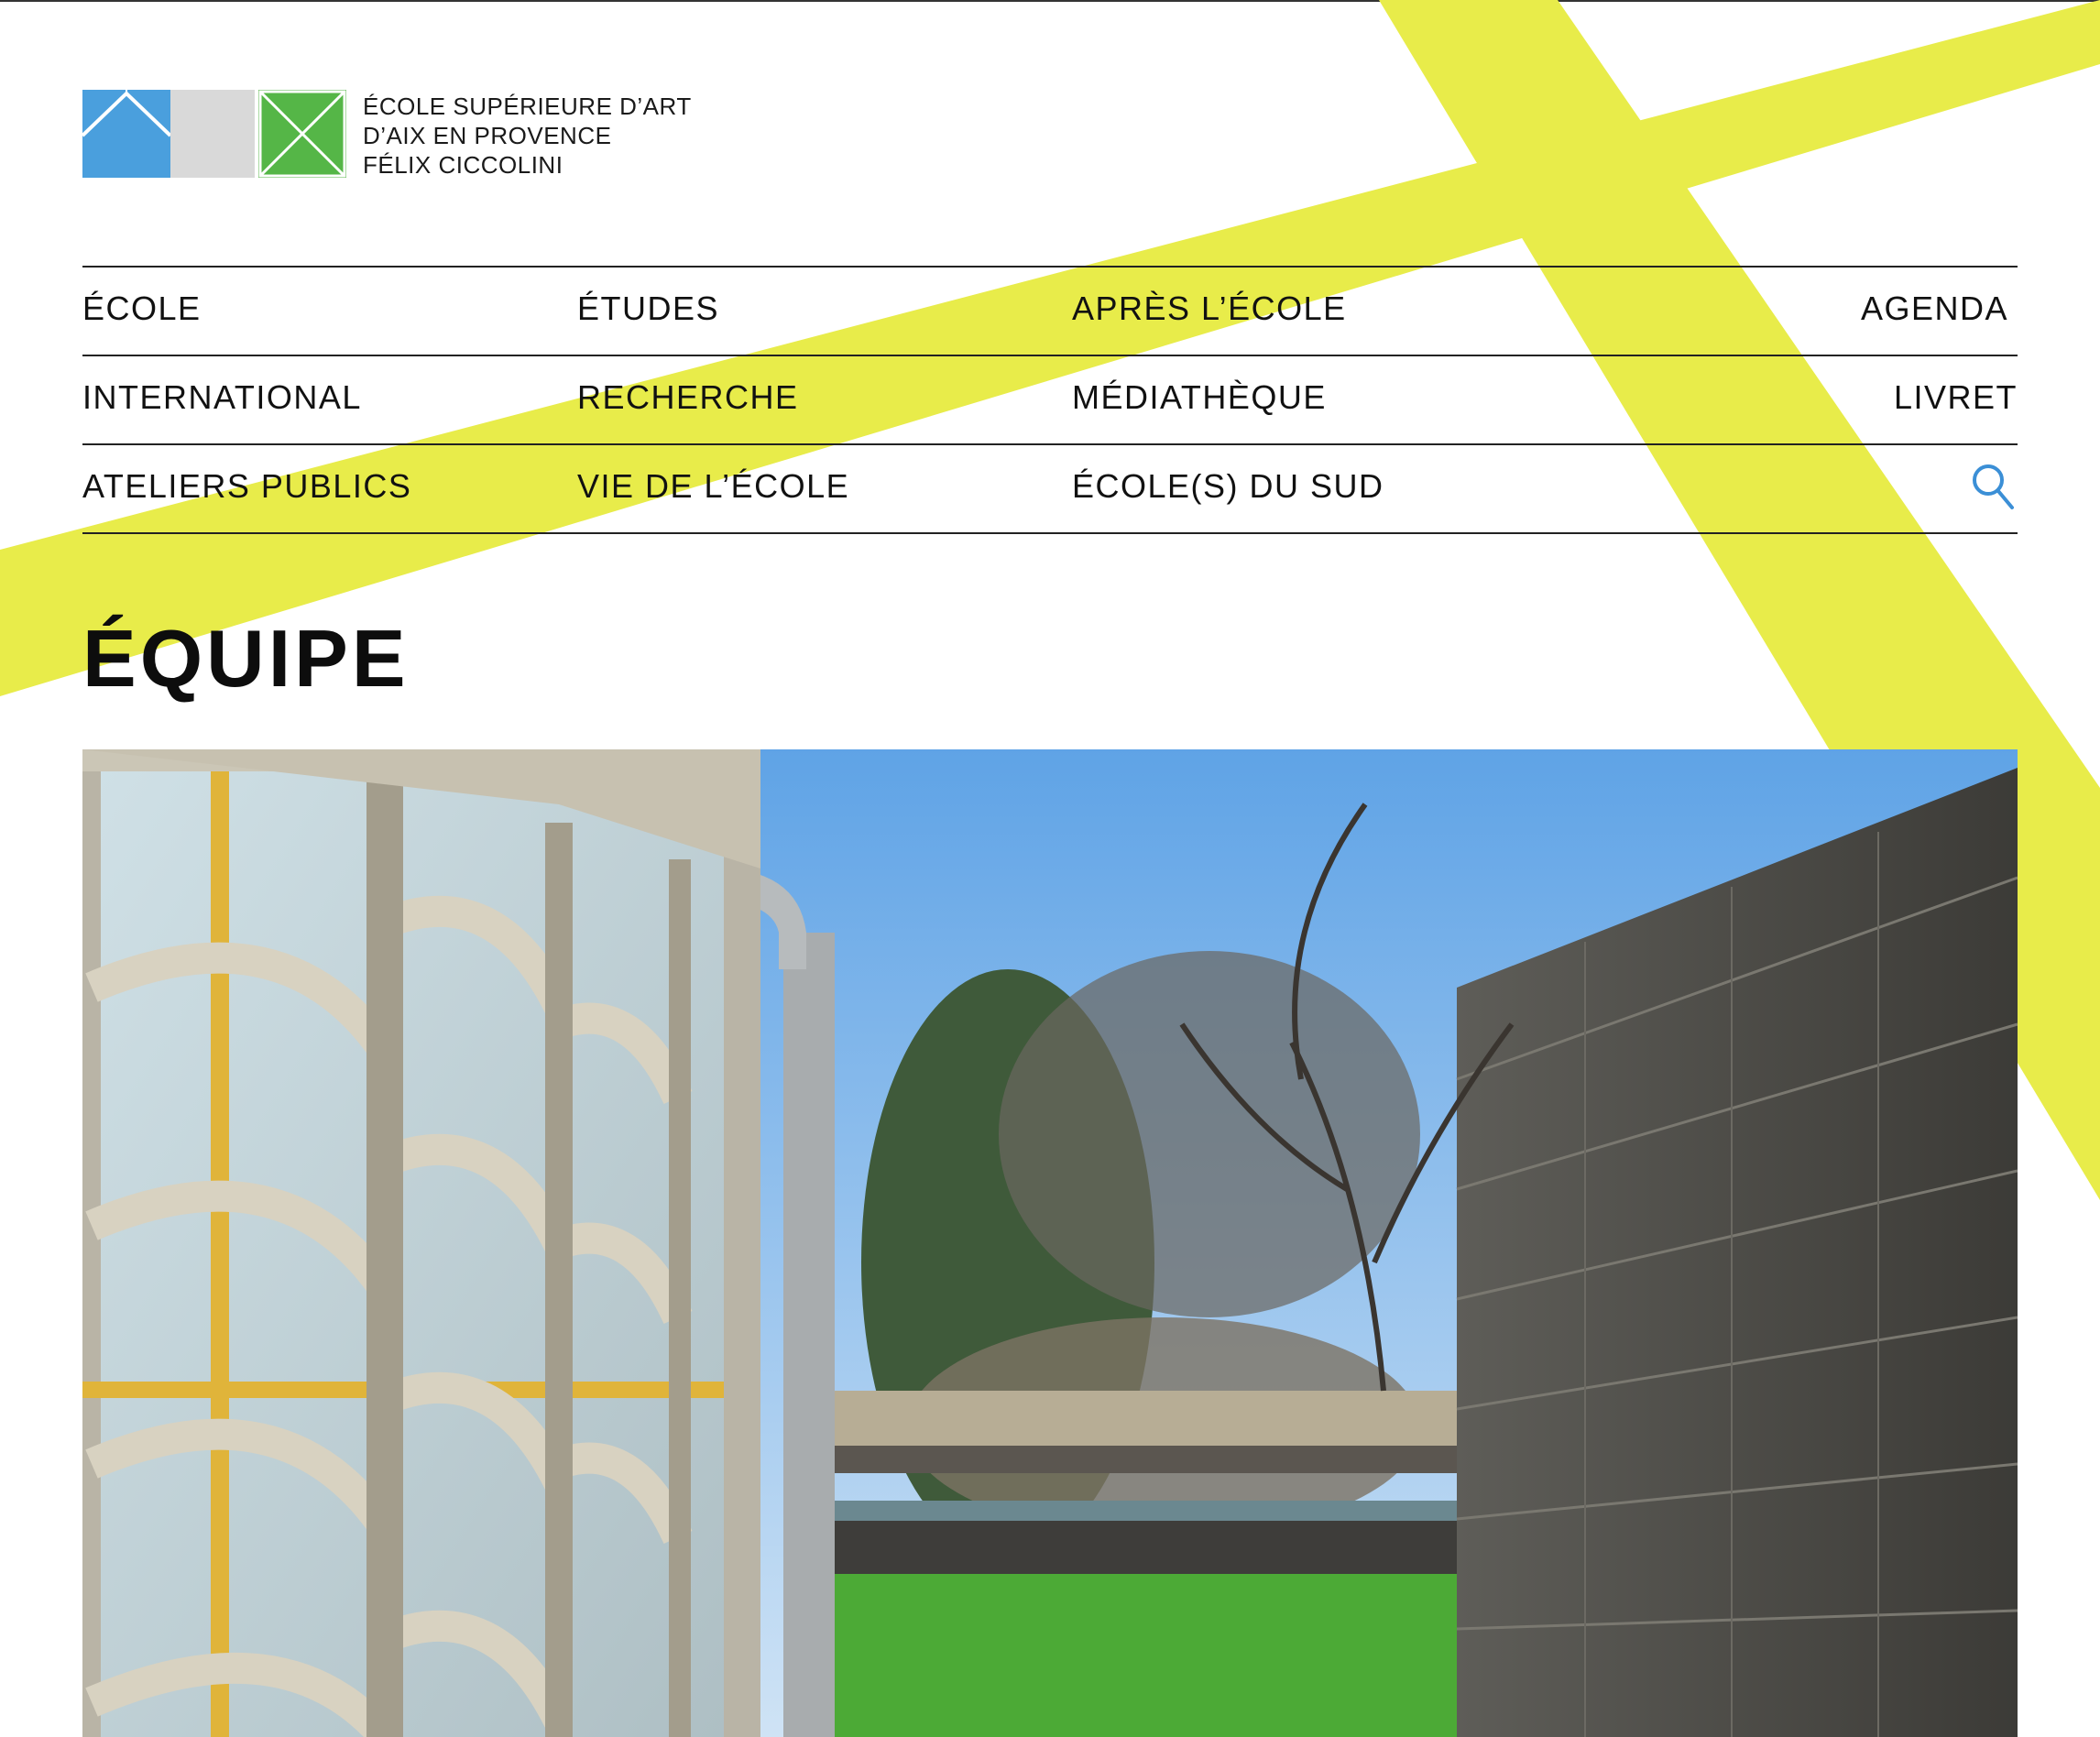 This screenshot has height=1737, width=2100. I want to click on nav-item-etudes: ÉTUDES, so click(648, 309).